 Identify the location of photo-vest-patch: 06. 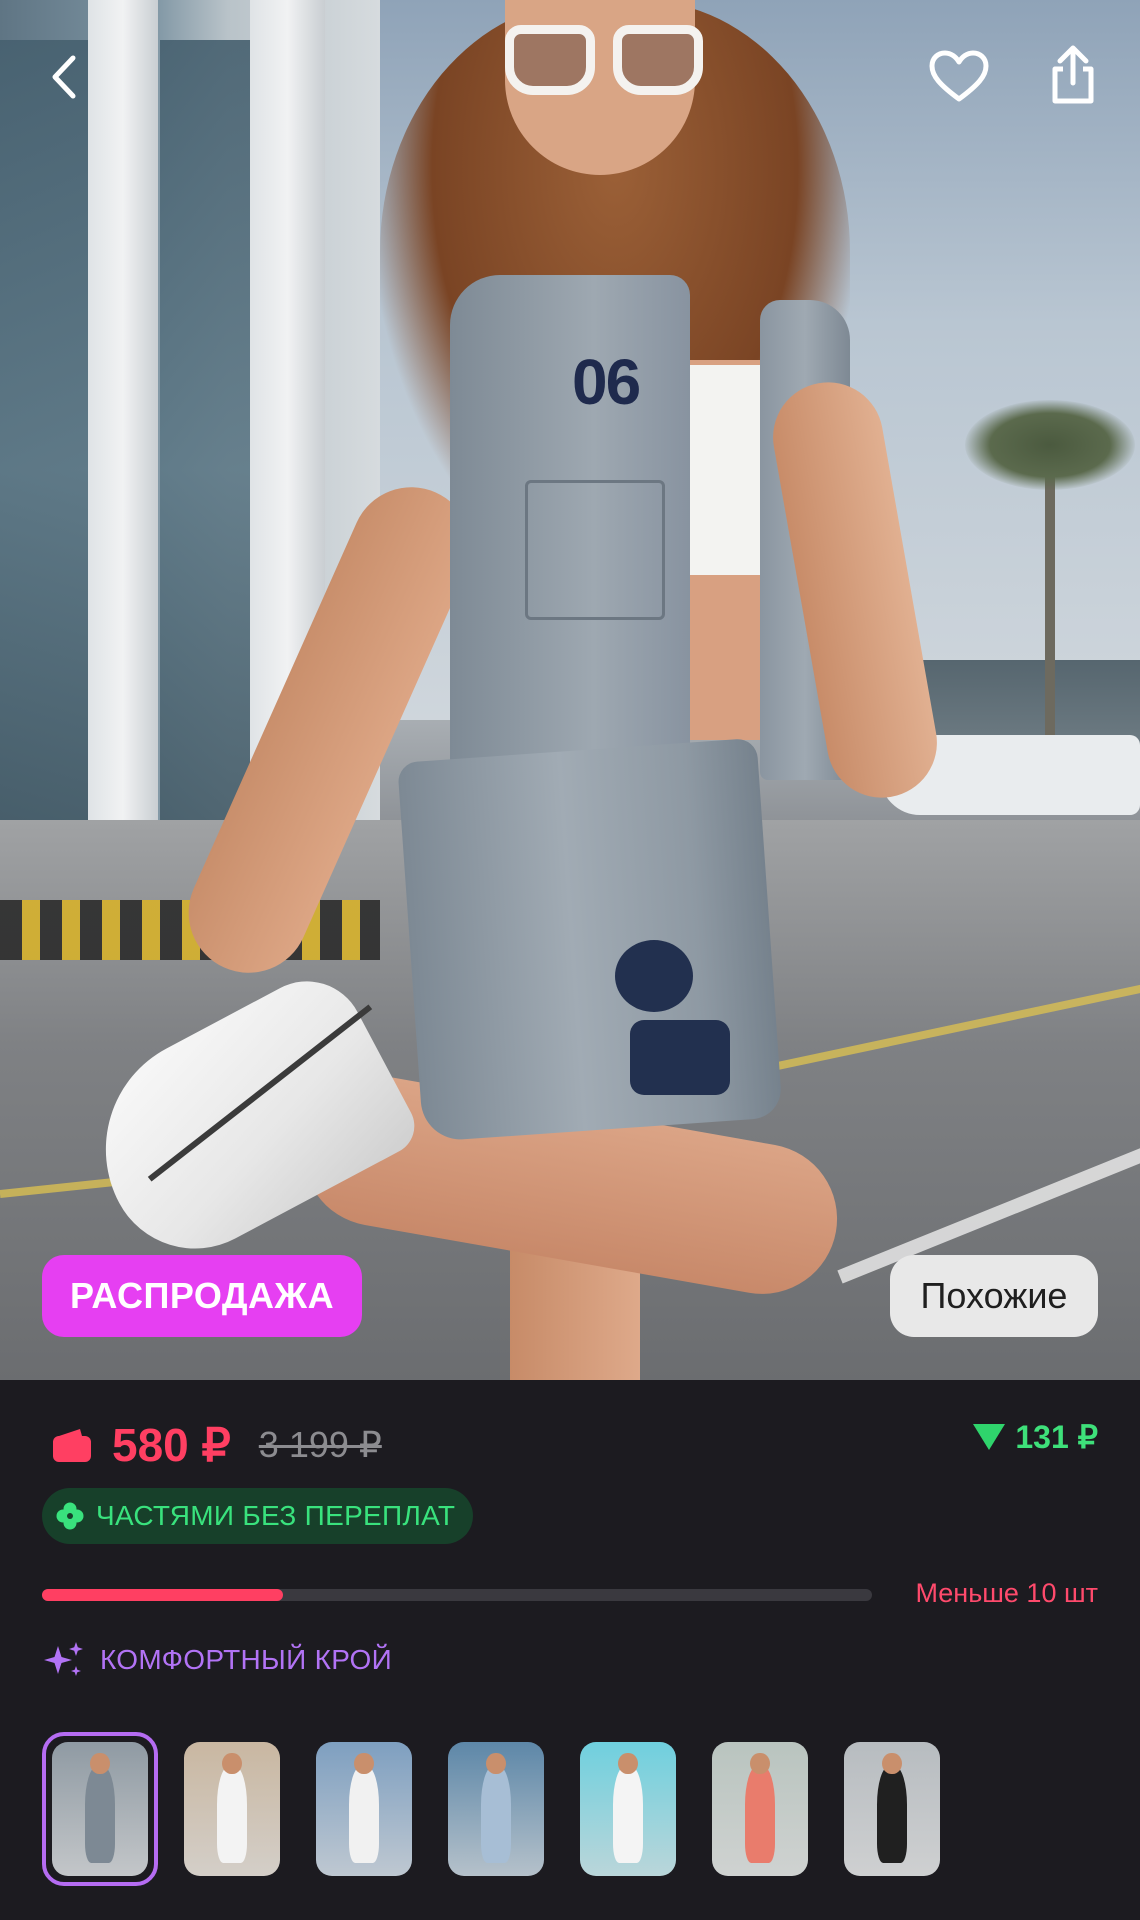
(606, 382).